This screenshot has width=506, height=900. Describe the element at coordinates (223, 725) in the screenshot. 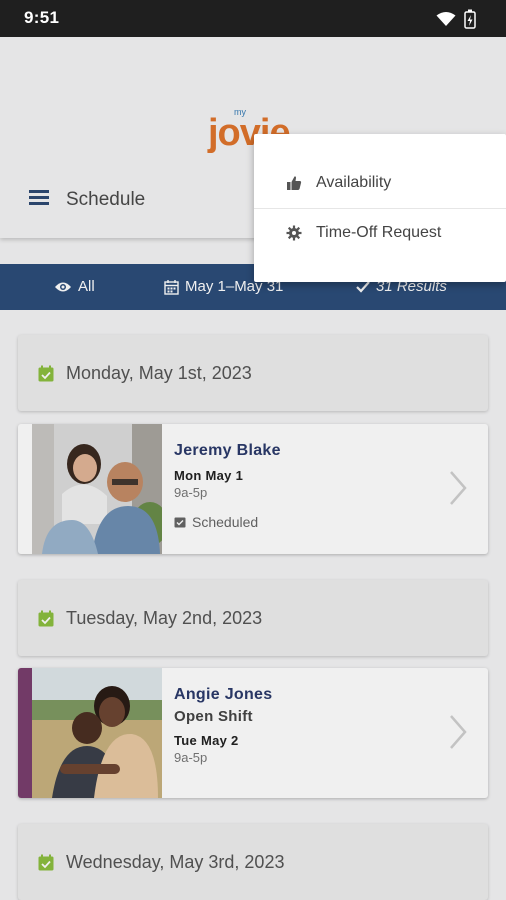

I see `shift-info: Angie Jones Open Shift Tue May 2 9a-5p` at that location.